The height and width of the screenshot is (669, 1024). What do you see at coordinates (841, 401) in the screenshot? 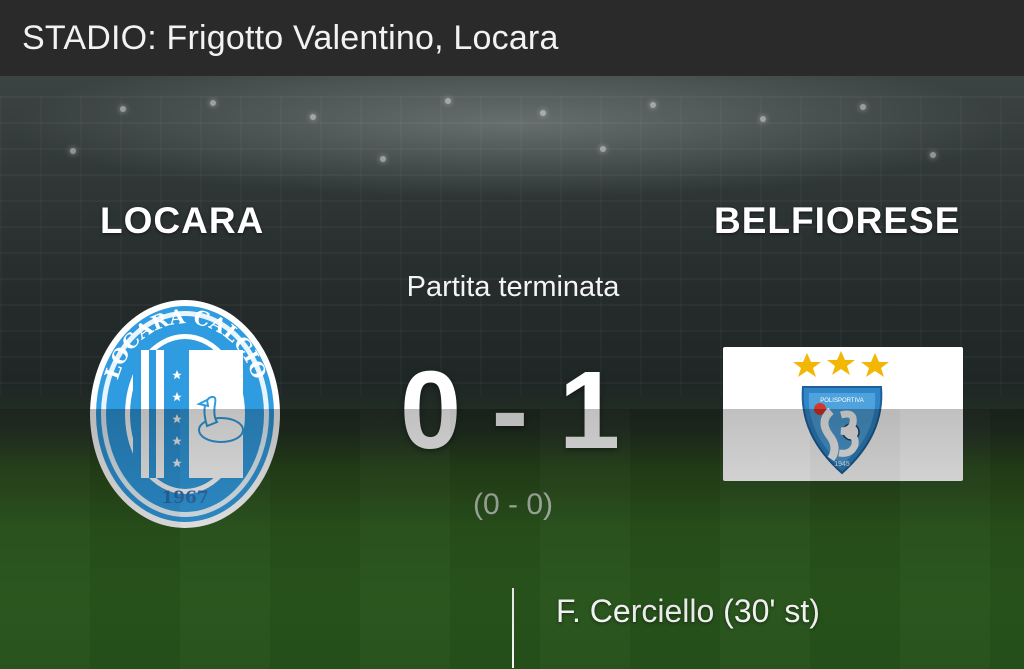
I see `svg-text: POLISPORTIVA` at bounding box center [841, 401].